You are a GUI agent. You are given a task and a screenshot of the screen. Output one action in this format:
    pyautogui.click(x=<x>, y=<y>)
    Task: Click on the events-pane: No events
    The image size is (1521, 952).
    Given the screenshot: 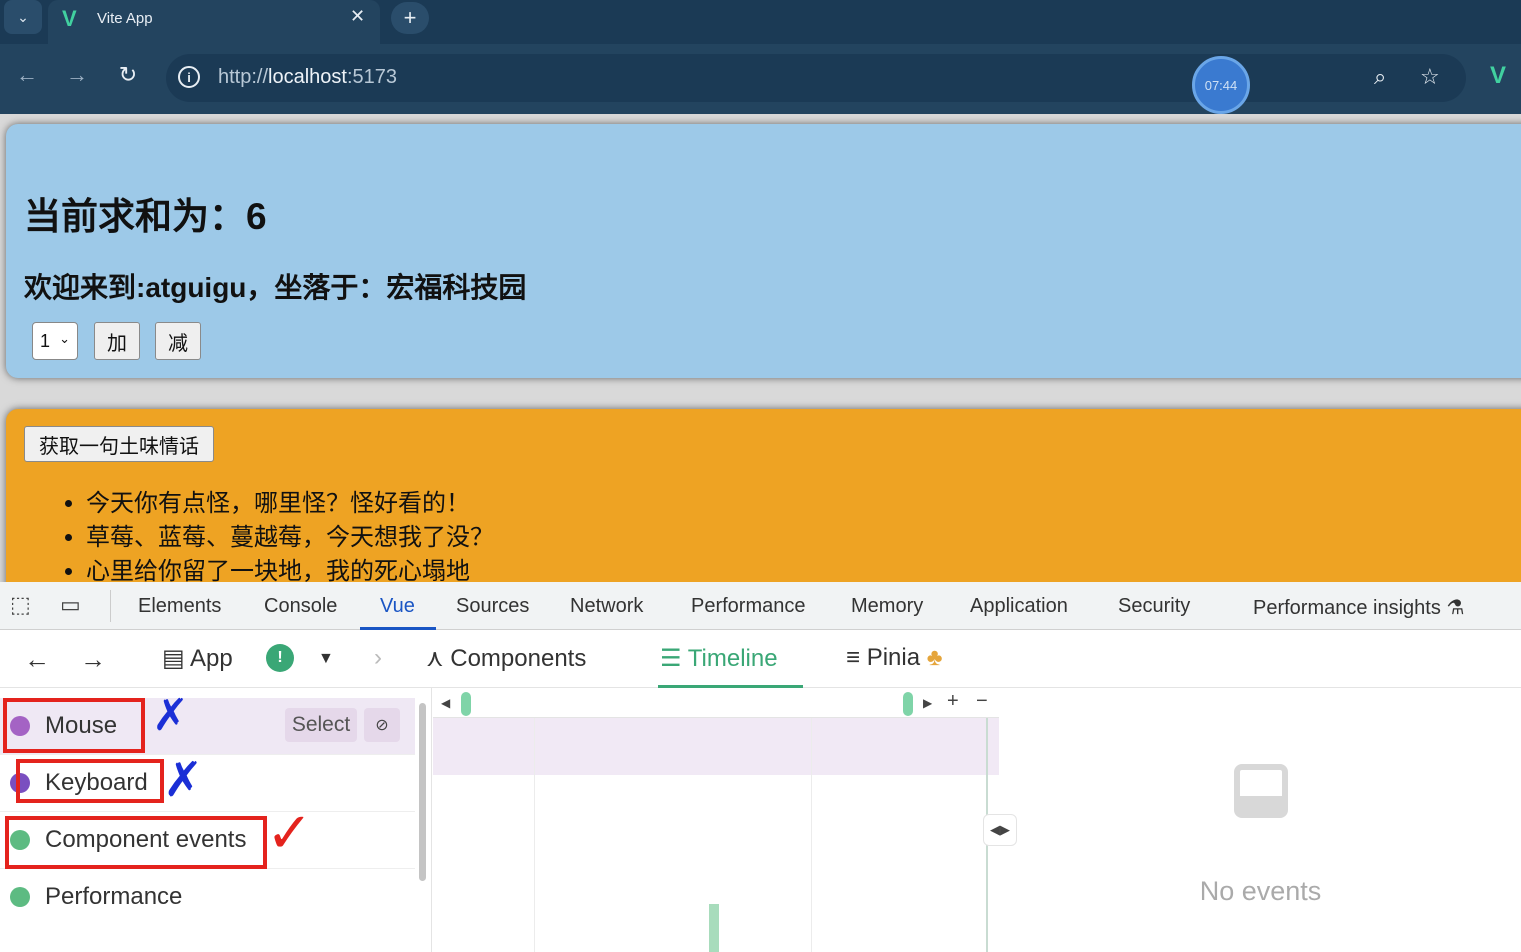 What is the action you would take?
    pyautogui.click(x=1260, y=820)
    